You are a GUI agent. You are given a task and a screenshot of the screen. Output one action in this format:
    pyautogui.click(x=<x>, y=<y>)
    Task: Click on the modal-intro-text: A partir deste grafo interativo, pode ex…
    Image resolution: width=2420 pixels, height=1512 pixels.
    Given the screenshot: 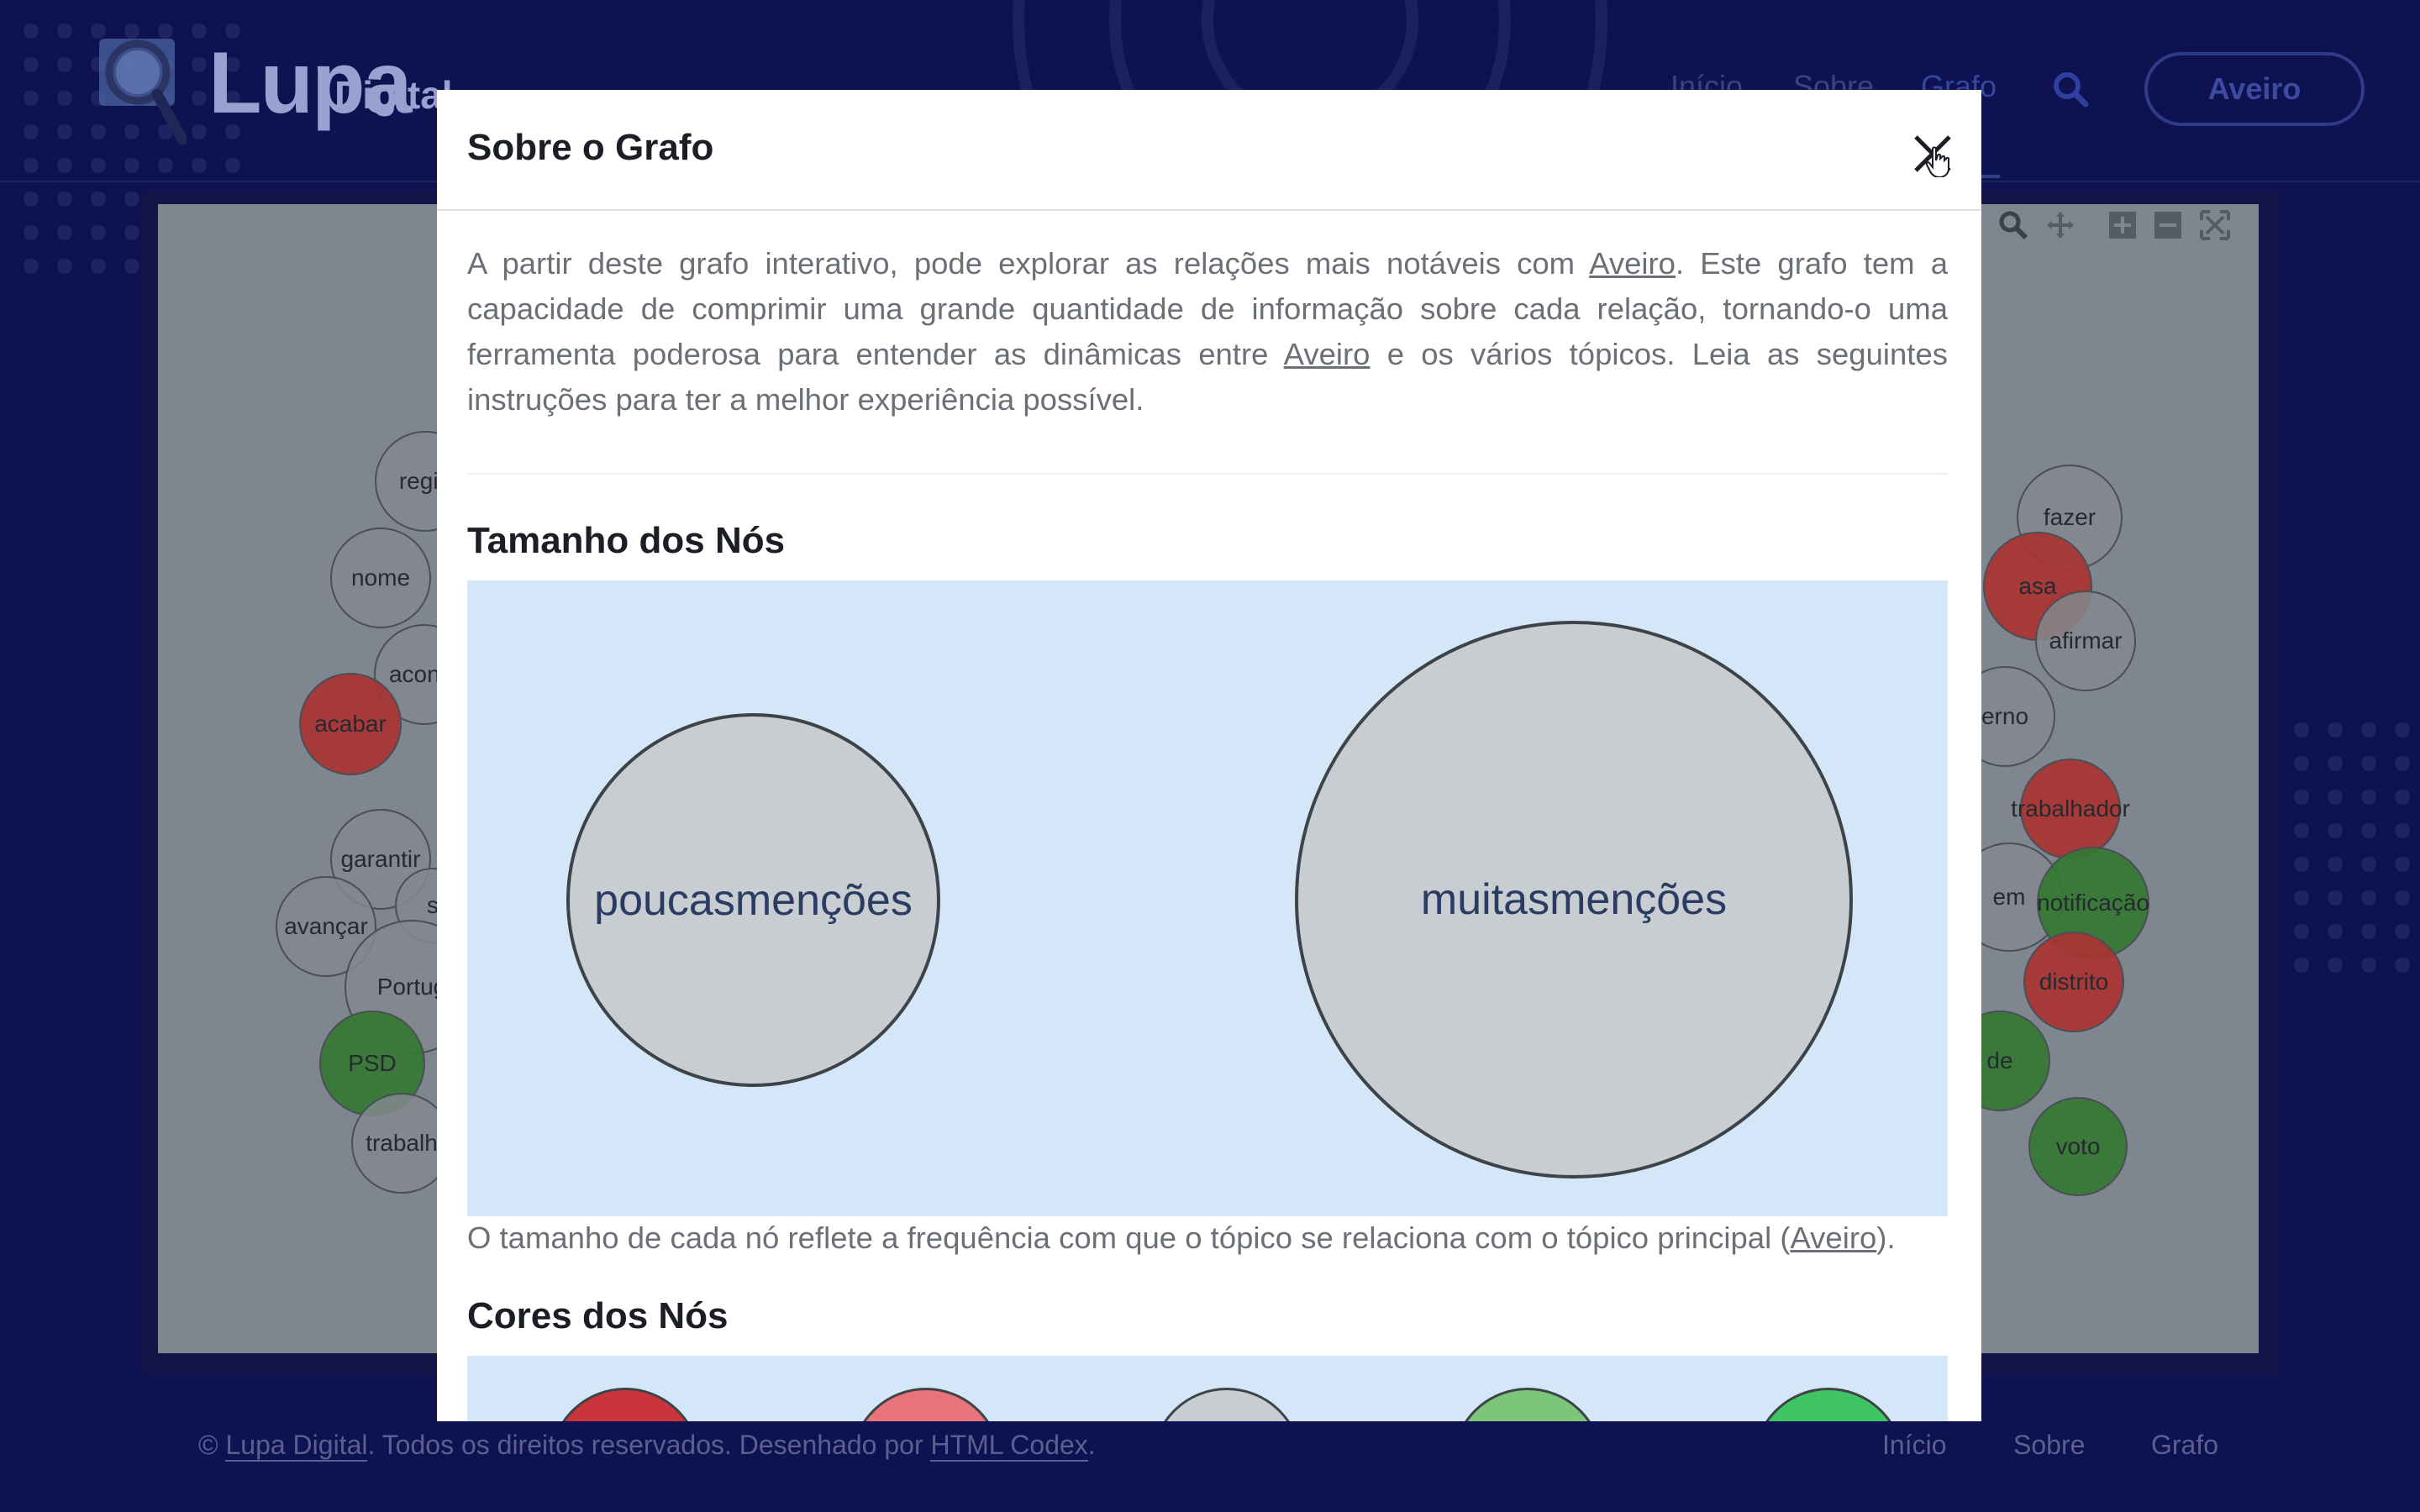 What is the action you would take?
    pyautogui.click(x=1207, y=332)
    